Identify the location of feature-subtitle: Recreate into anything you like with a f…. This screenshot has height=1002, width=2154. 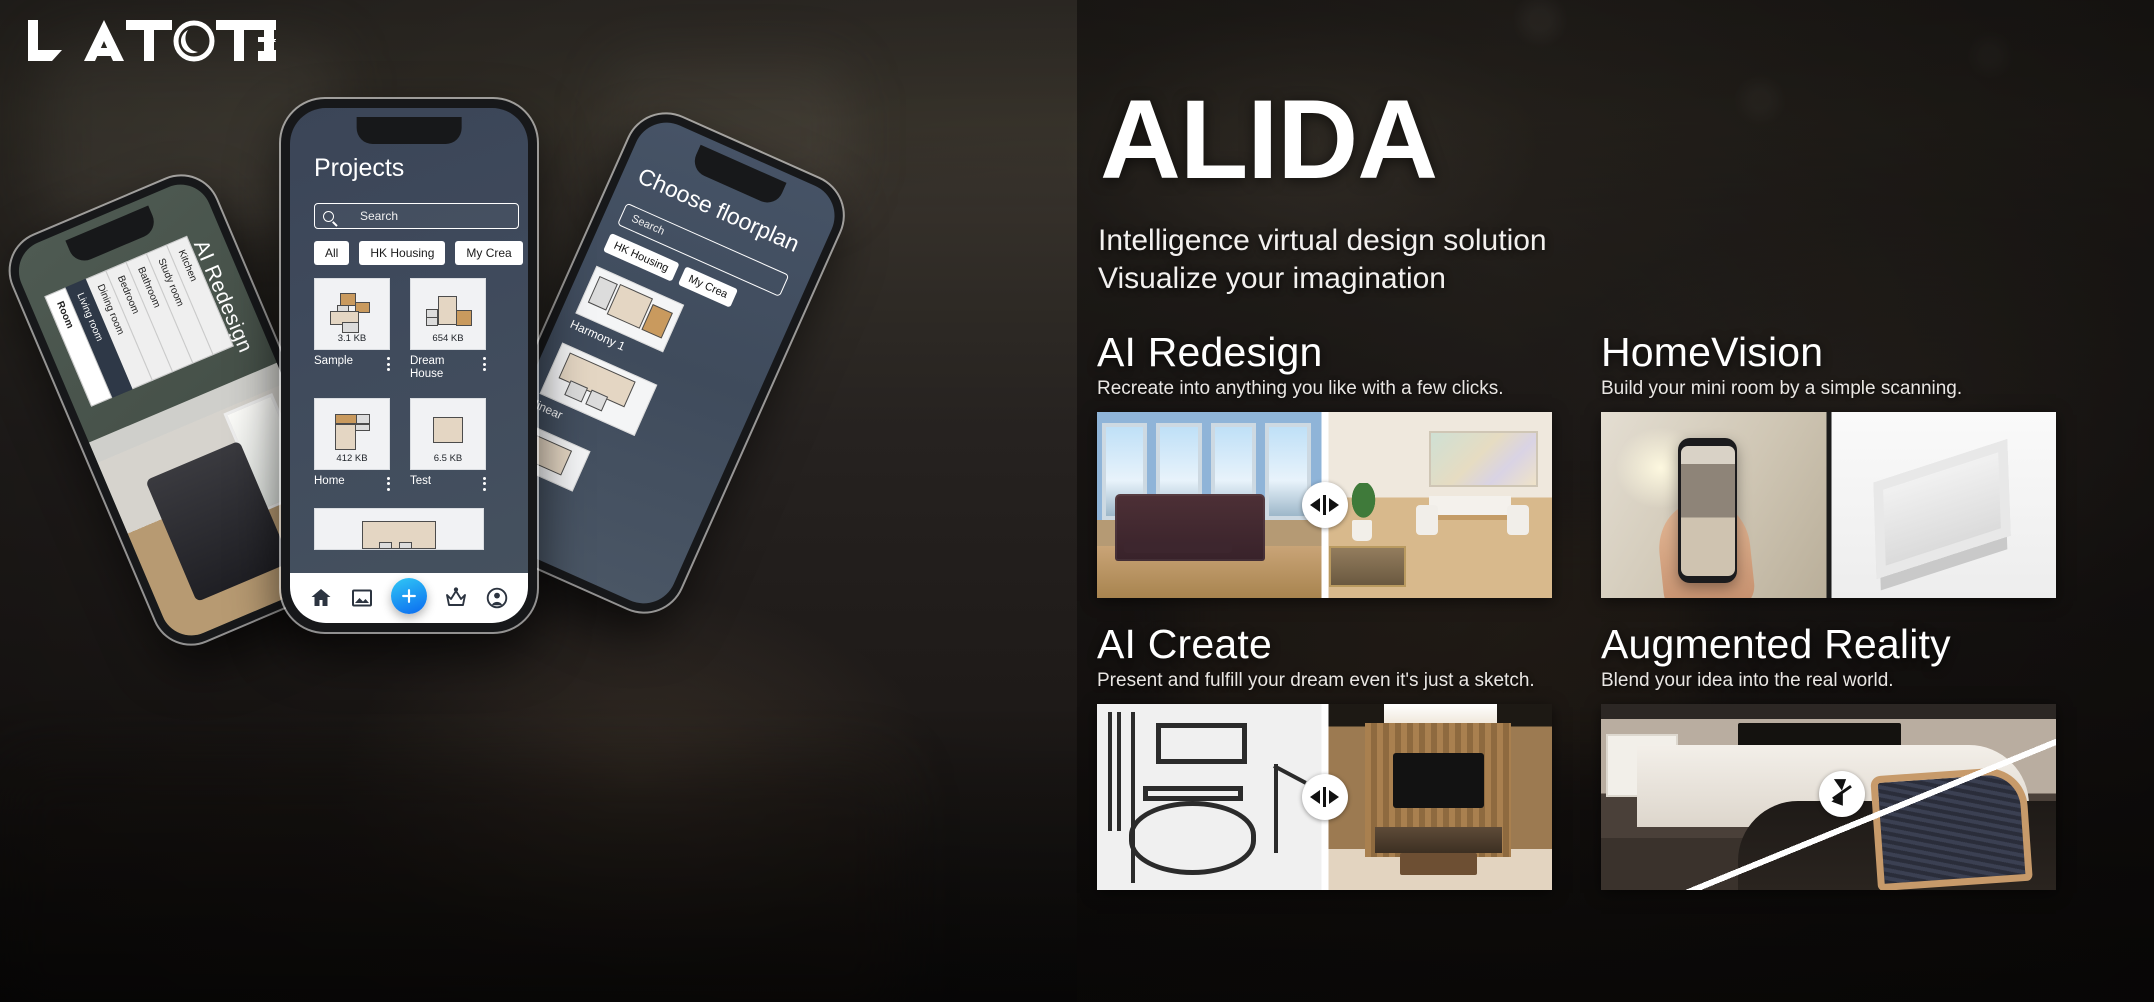
(1300, 389).